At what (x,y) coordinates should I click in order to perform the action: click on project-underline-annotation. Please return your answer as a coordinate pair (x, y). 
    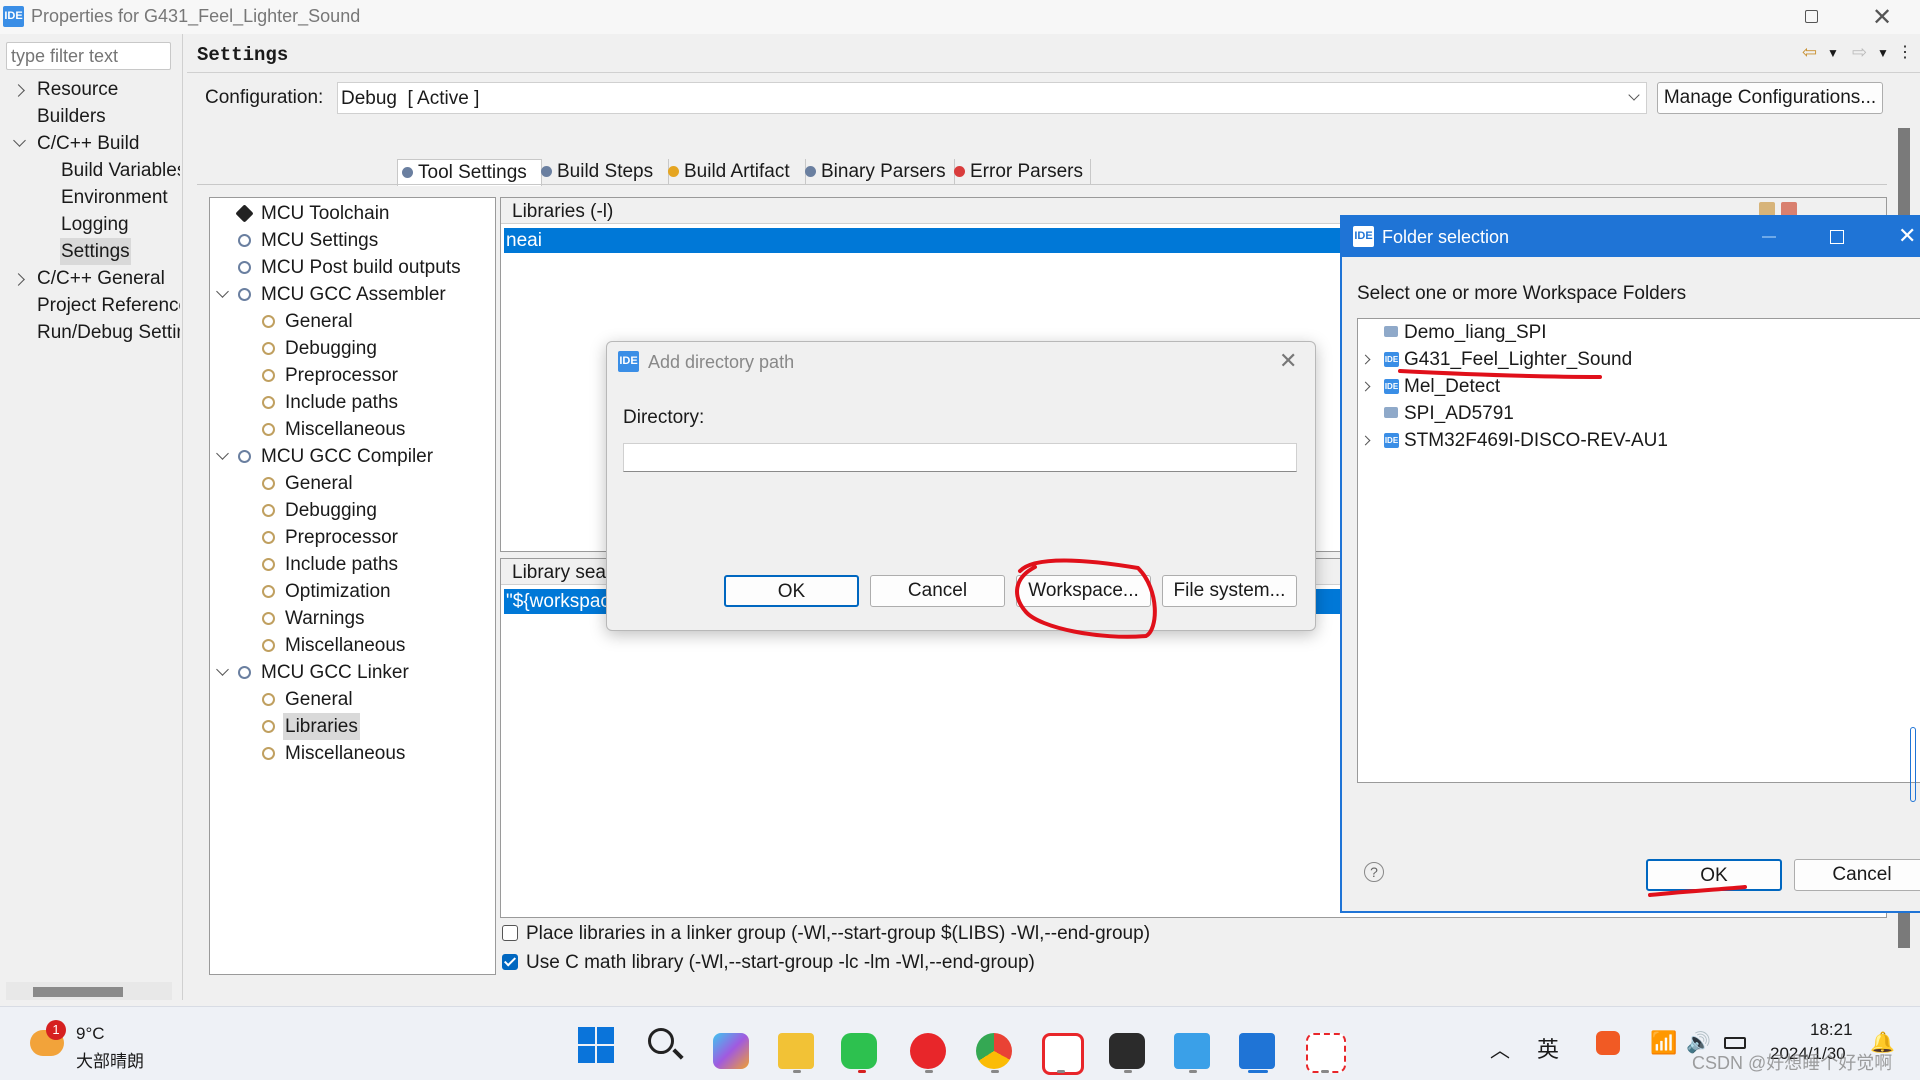
    Looking at the image, I should click on (1500, 374).